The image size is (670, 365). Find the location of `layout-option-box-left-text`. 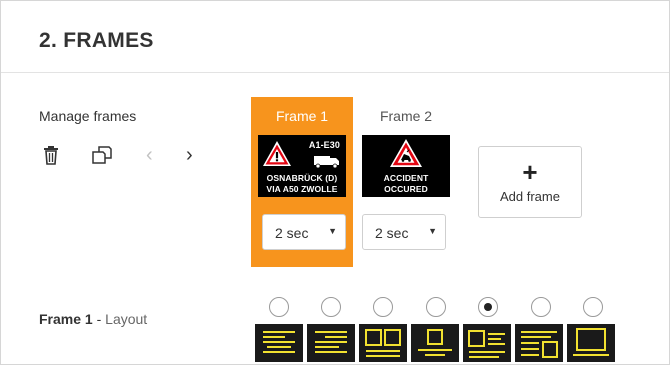

layout-option-box-left-text is located at coordinates (487, 343).